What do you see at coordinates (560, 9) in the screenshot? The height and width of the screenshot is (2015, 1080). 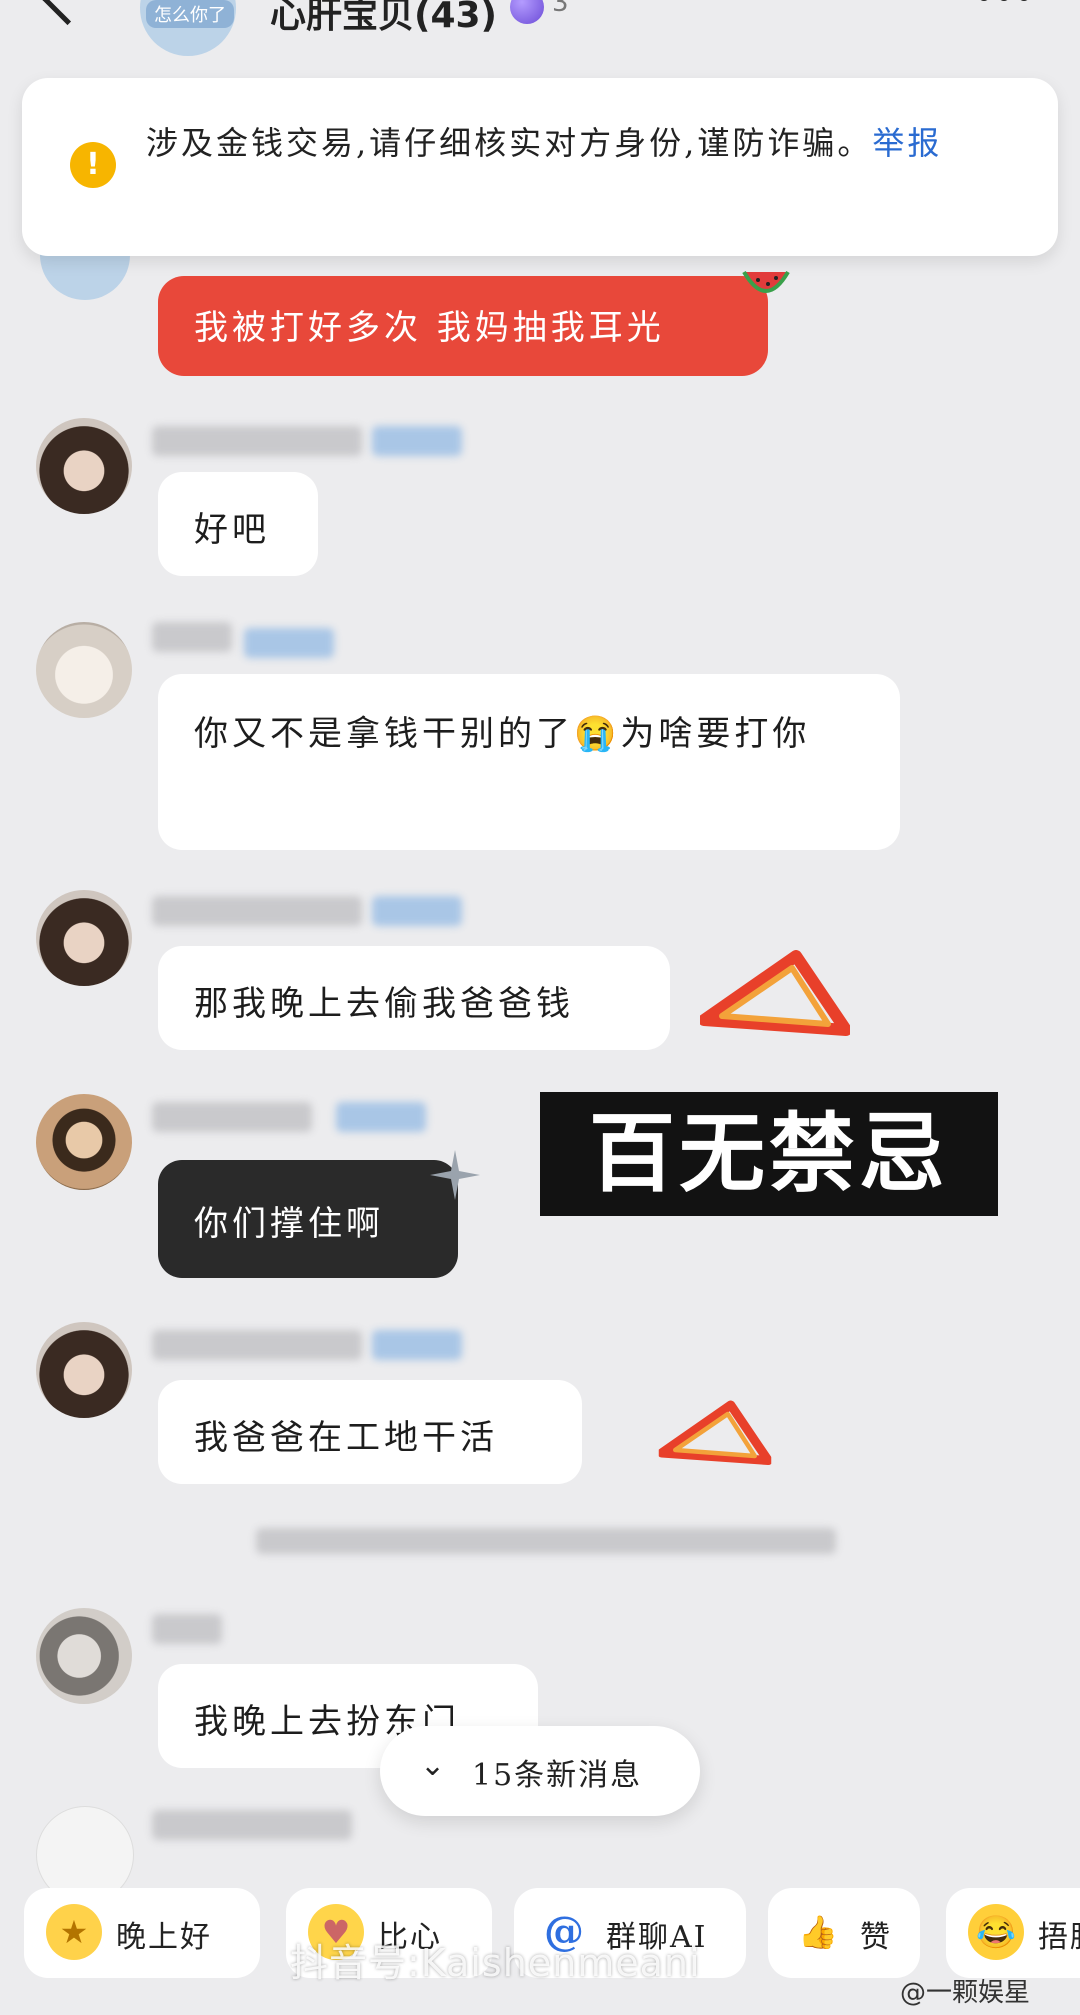 I see `member-badge-count: 3` at bounding box center [560, 9].